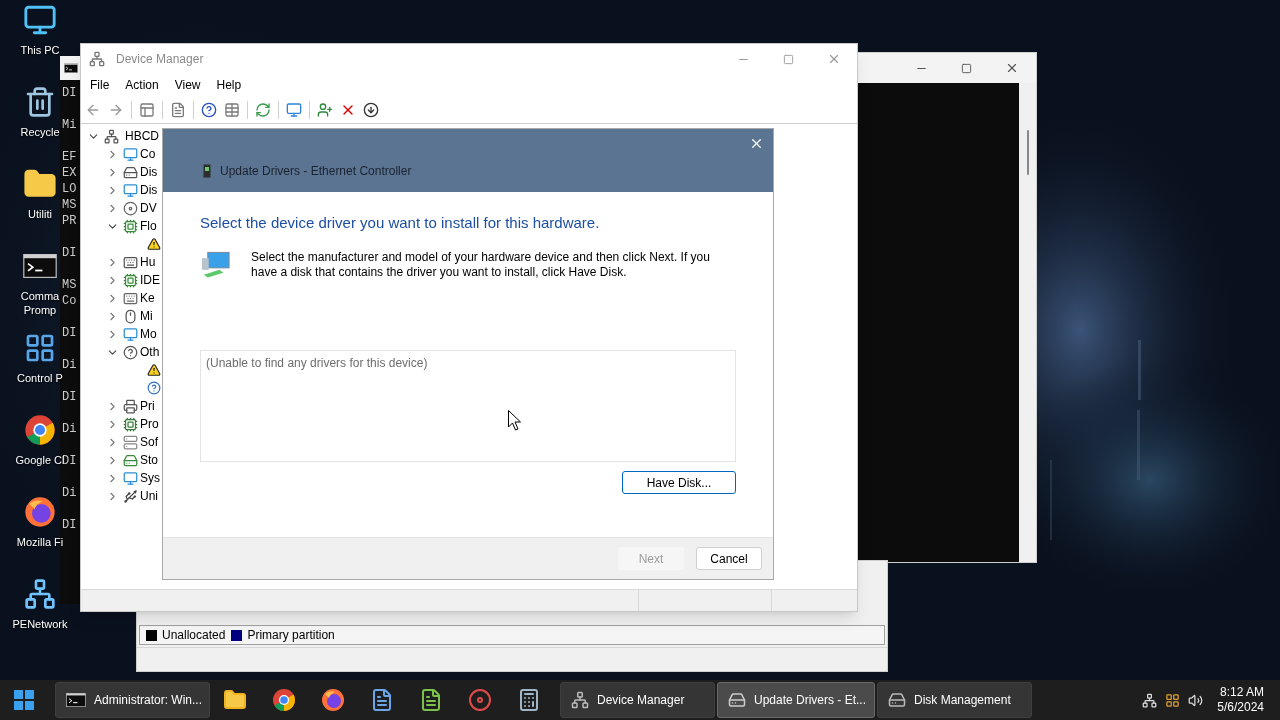 The width and height of the screenshot is (1280, 720). What do you see at coordinates (40, 378) in the screenshot?
I see `desktop-icon-label: Control P` at bounding box center [40, 378].